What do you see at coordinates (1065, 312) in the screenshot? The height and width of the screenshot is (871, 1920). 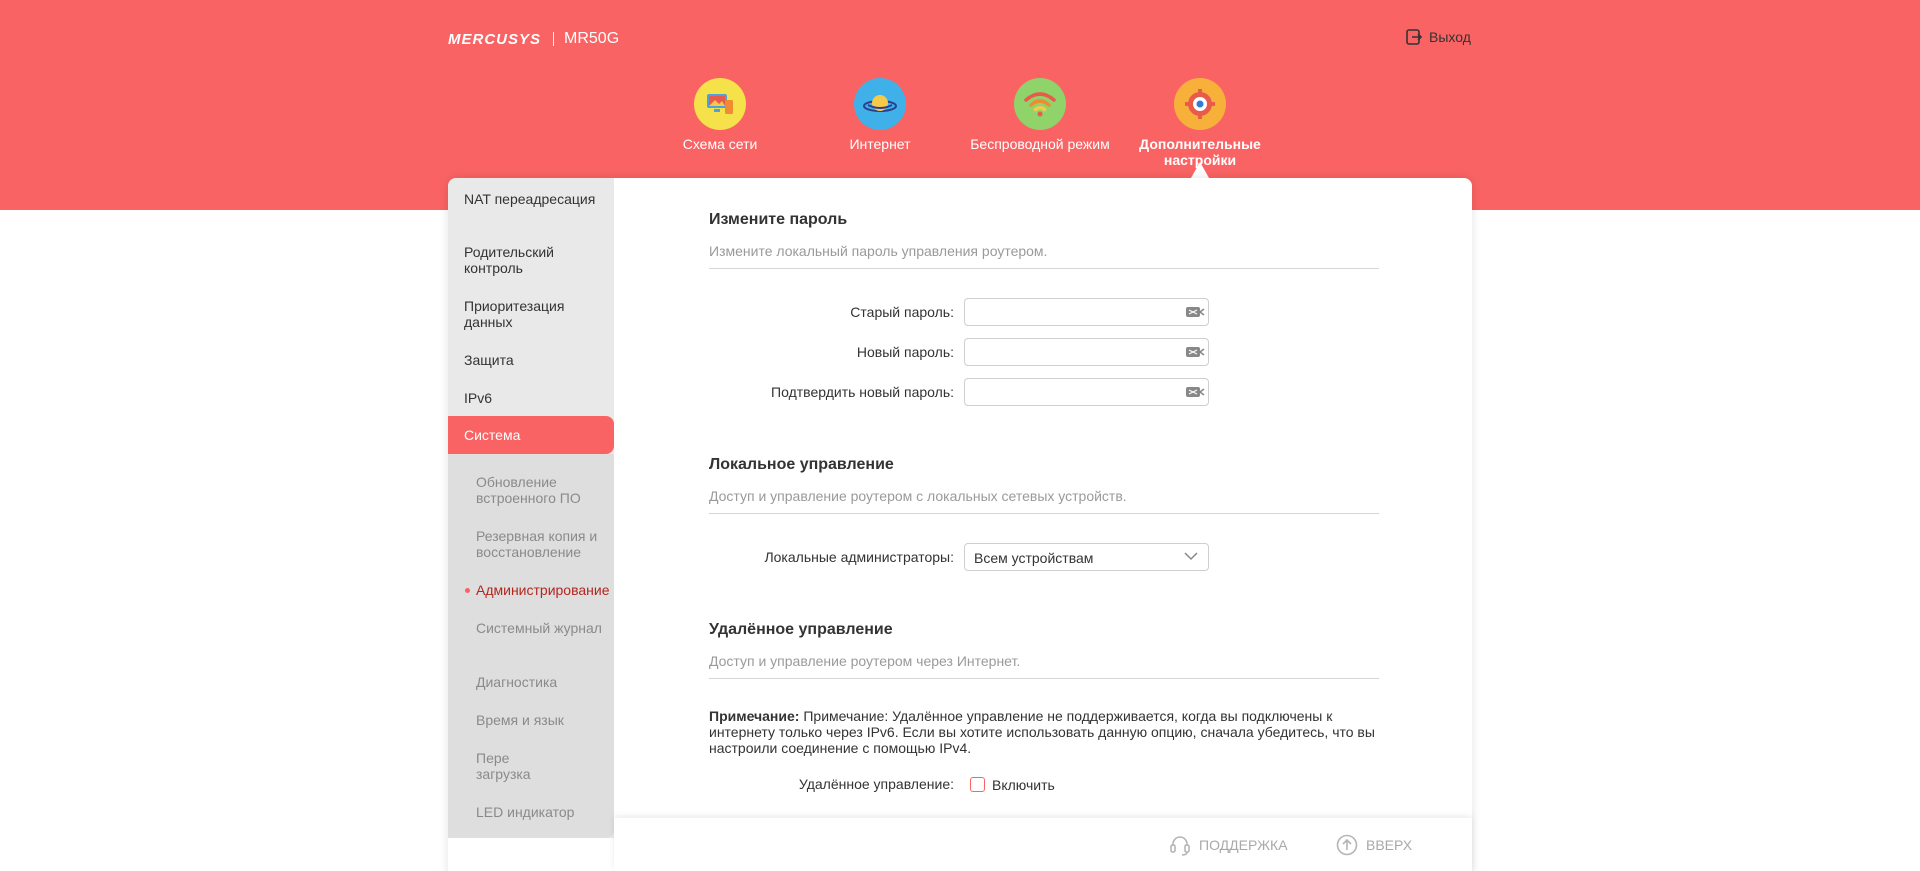 I see `old-password-input` at bounding box center [1065, 312].